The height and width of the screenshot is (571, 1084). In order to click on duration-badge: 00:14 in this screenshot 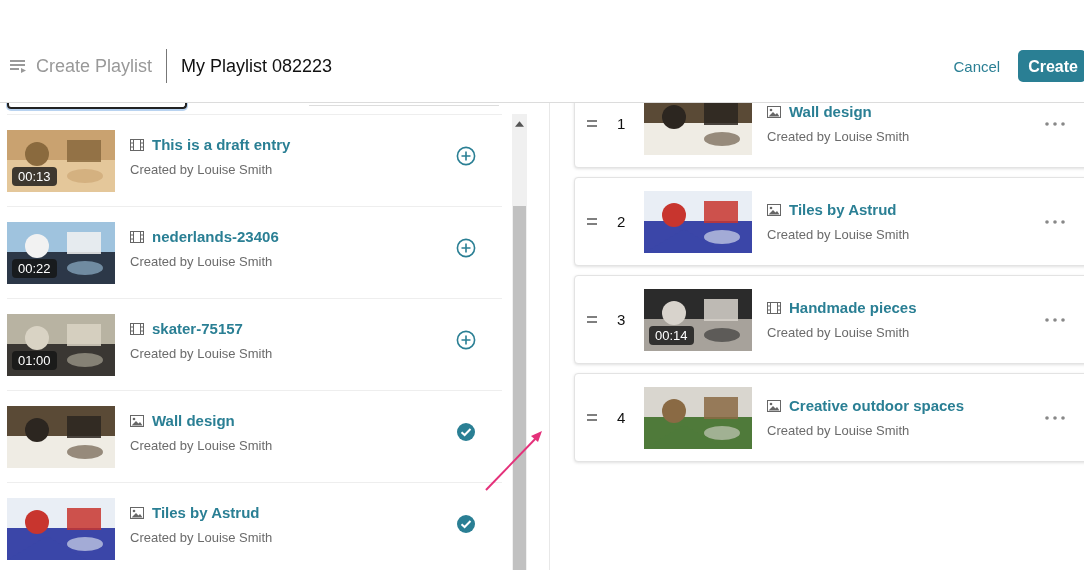, I will do `click(671, 335)`.